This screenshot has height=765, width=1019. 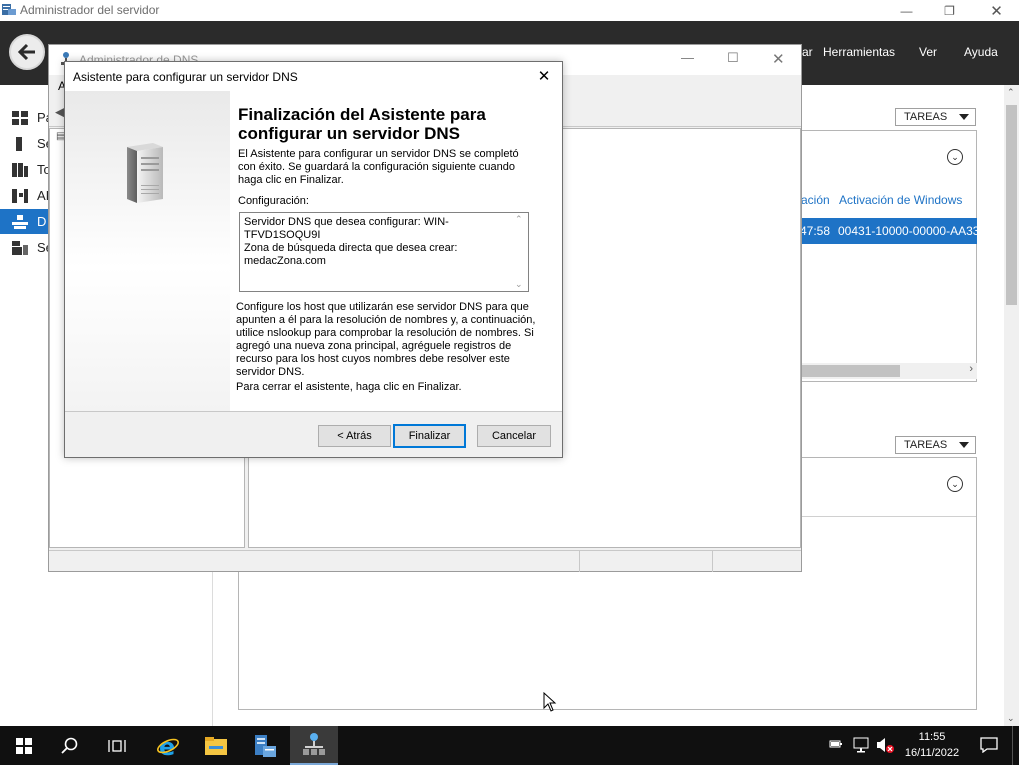 I want to click on mouse-cursor-icon, so click(x=550, y=702).